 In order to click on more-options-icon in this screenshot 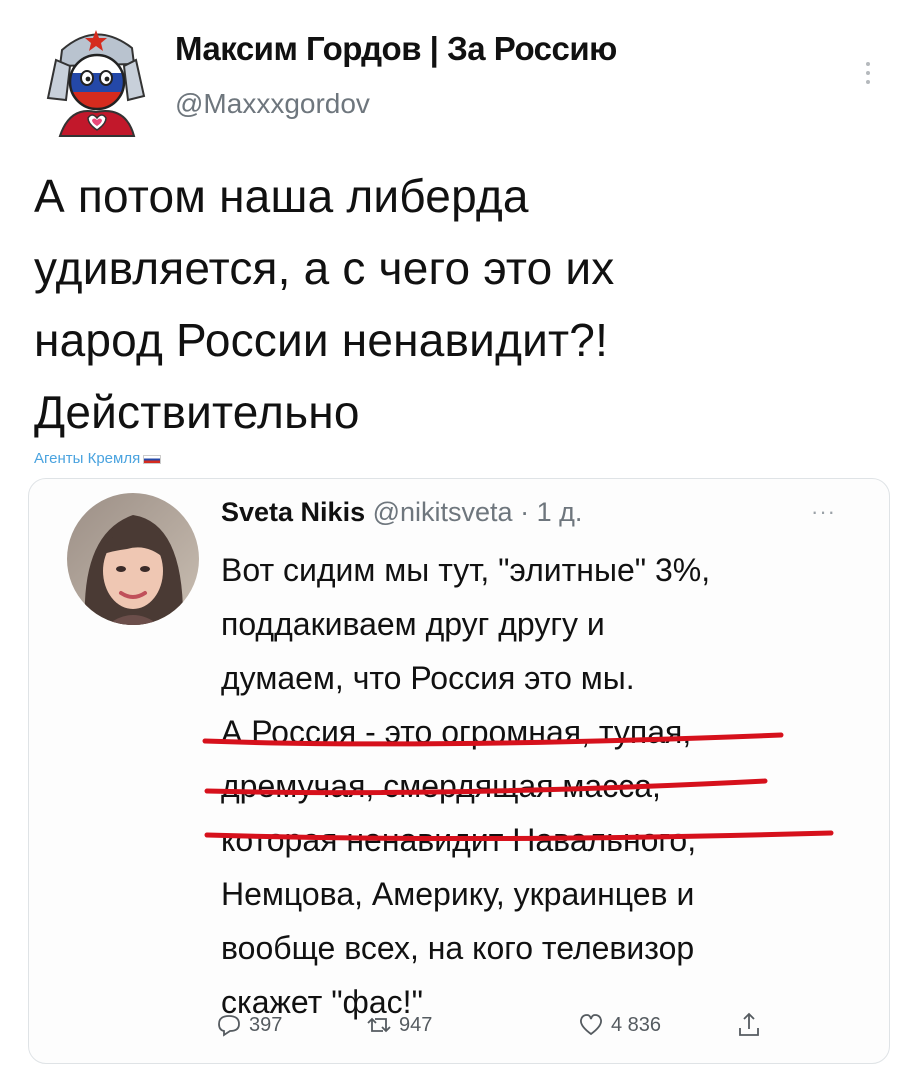, I will do `click(868, 82)`.